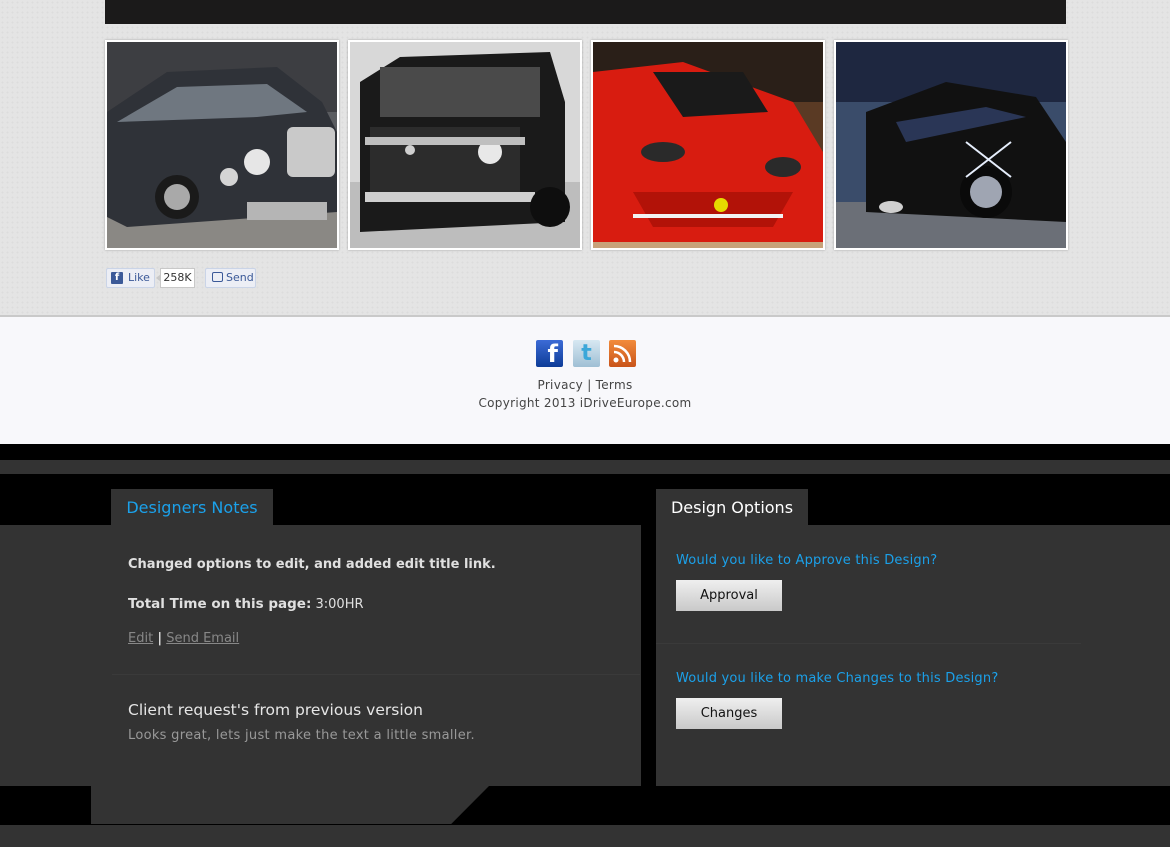  Describe the element at coordinates (339, 604) in the screenshot. I see `time-value: 3:00HR` at that location.